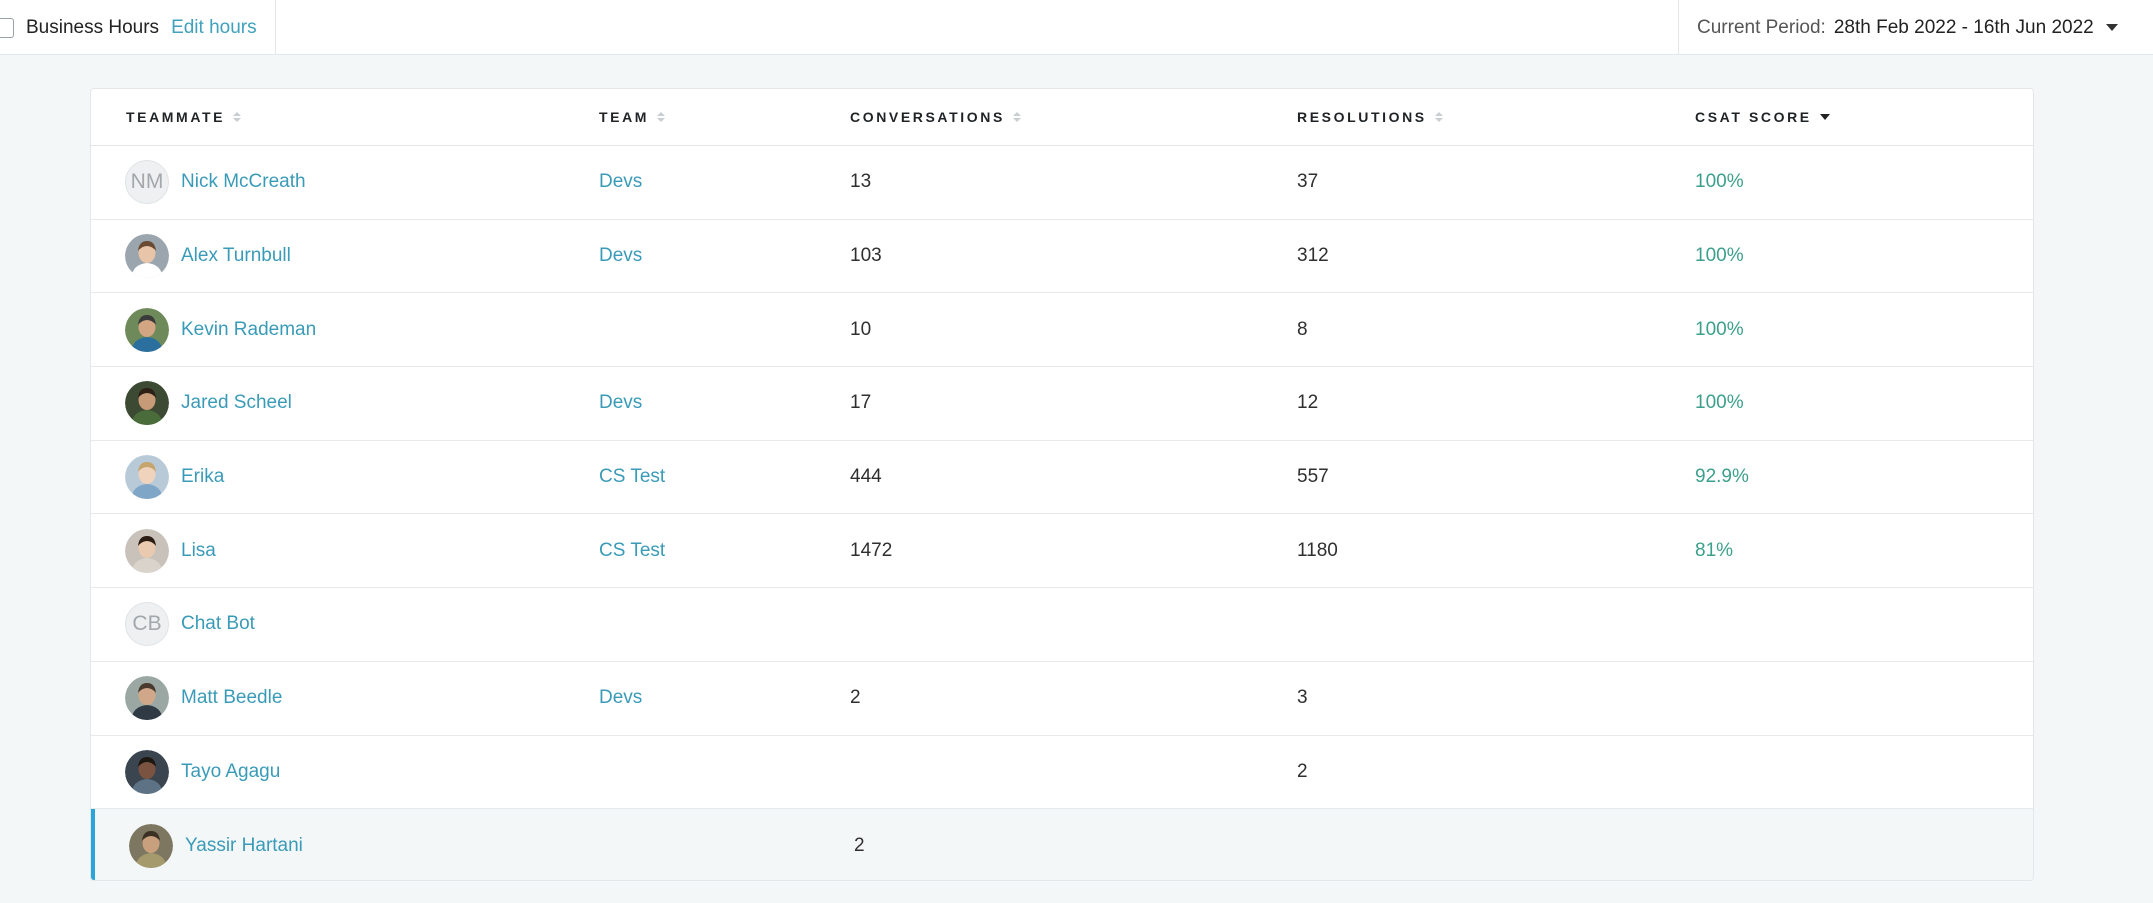 The height and width of the screenshot is (903, 2153). What do you see at coordinates (214, 28) in the screenshot?
I see `edit-hours-link: Edit hours` at bounding box center [214, 28].